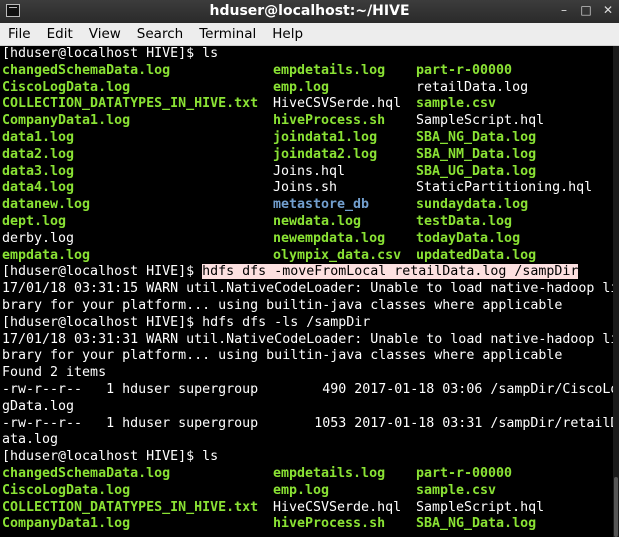 This screenshot has height=537, width=619. Describe the element at coordinates (321, 205) in the screenshot. I see `file-entry: metastore_db` at that location.